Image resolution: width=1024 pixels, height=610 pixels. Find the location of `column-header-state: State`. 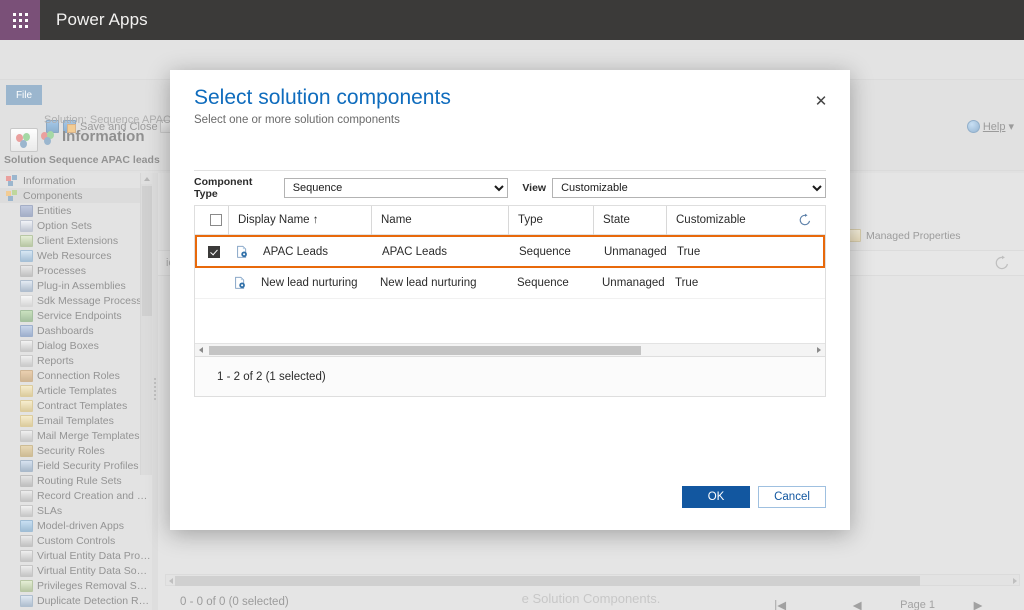

column-header-state: State is located at coordinates (629, 220).